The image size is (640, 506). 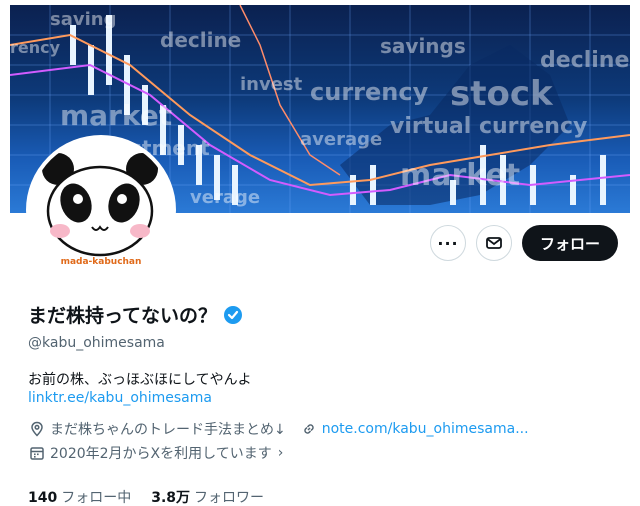 I want to click on avatar-caption: mada-kabuchan, so click(x=101, y=262).